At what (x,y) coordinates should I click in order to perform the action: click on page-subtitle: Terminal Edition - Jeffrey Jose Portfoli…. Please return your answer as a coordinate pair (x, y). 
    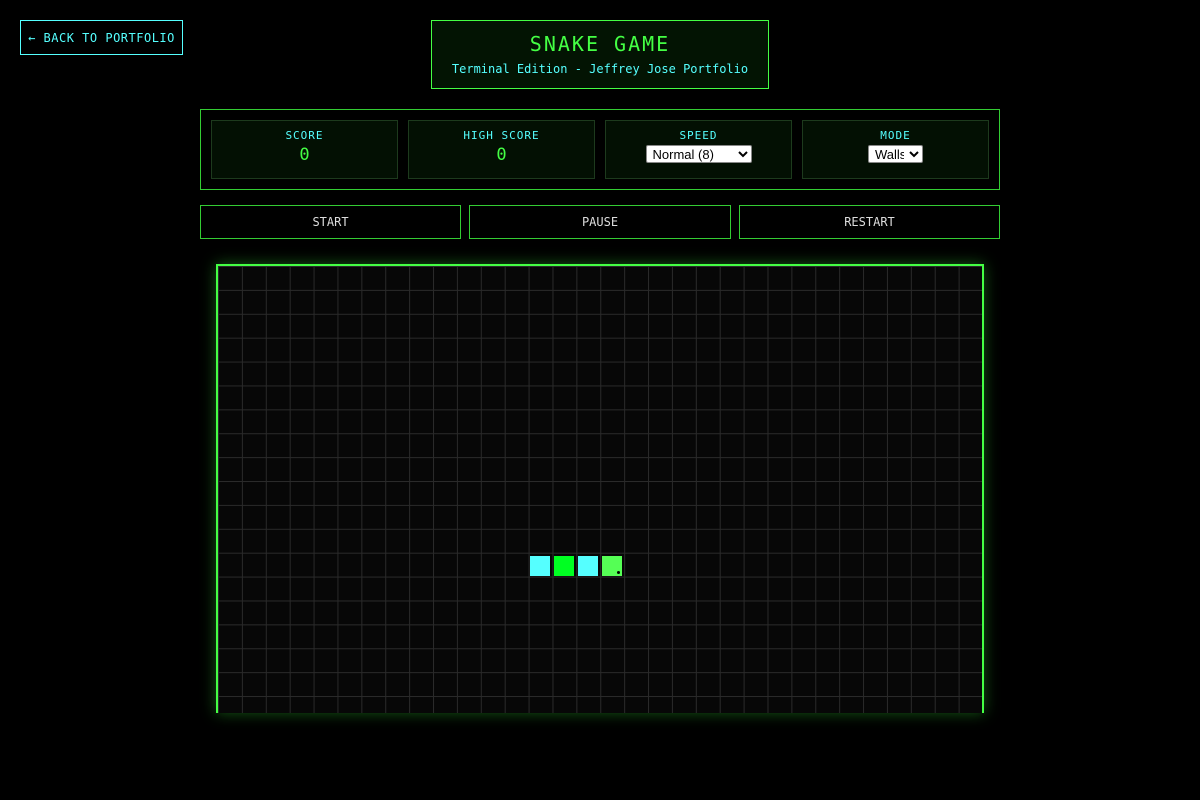
    Looking at the image, I should click on (600, 69).